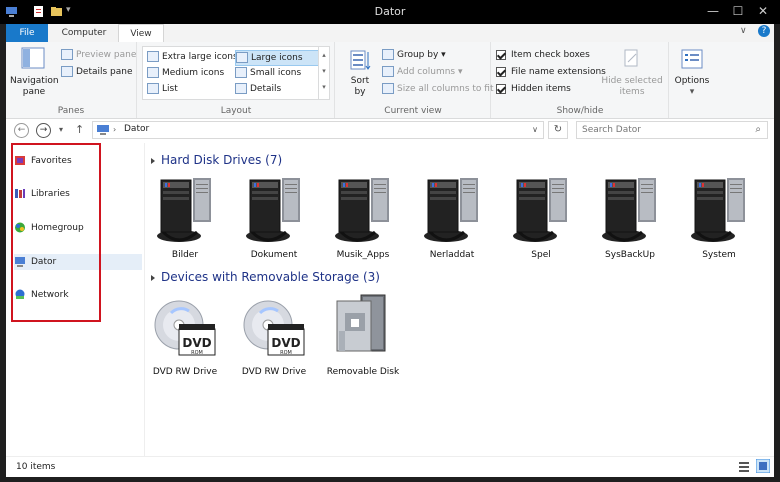 The width and height of the screenshot is (780, 482). Describe the element at coordinates (713, 11) in the screenshot. I see `minimize-button: —` at that location.